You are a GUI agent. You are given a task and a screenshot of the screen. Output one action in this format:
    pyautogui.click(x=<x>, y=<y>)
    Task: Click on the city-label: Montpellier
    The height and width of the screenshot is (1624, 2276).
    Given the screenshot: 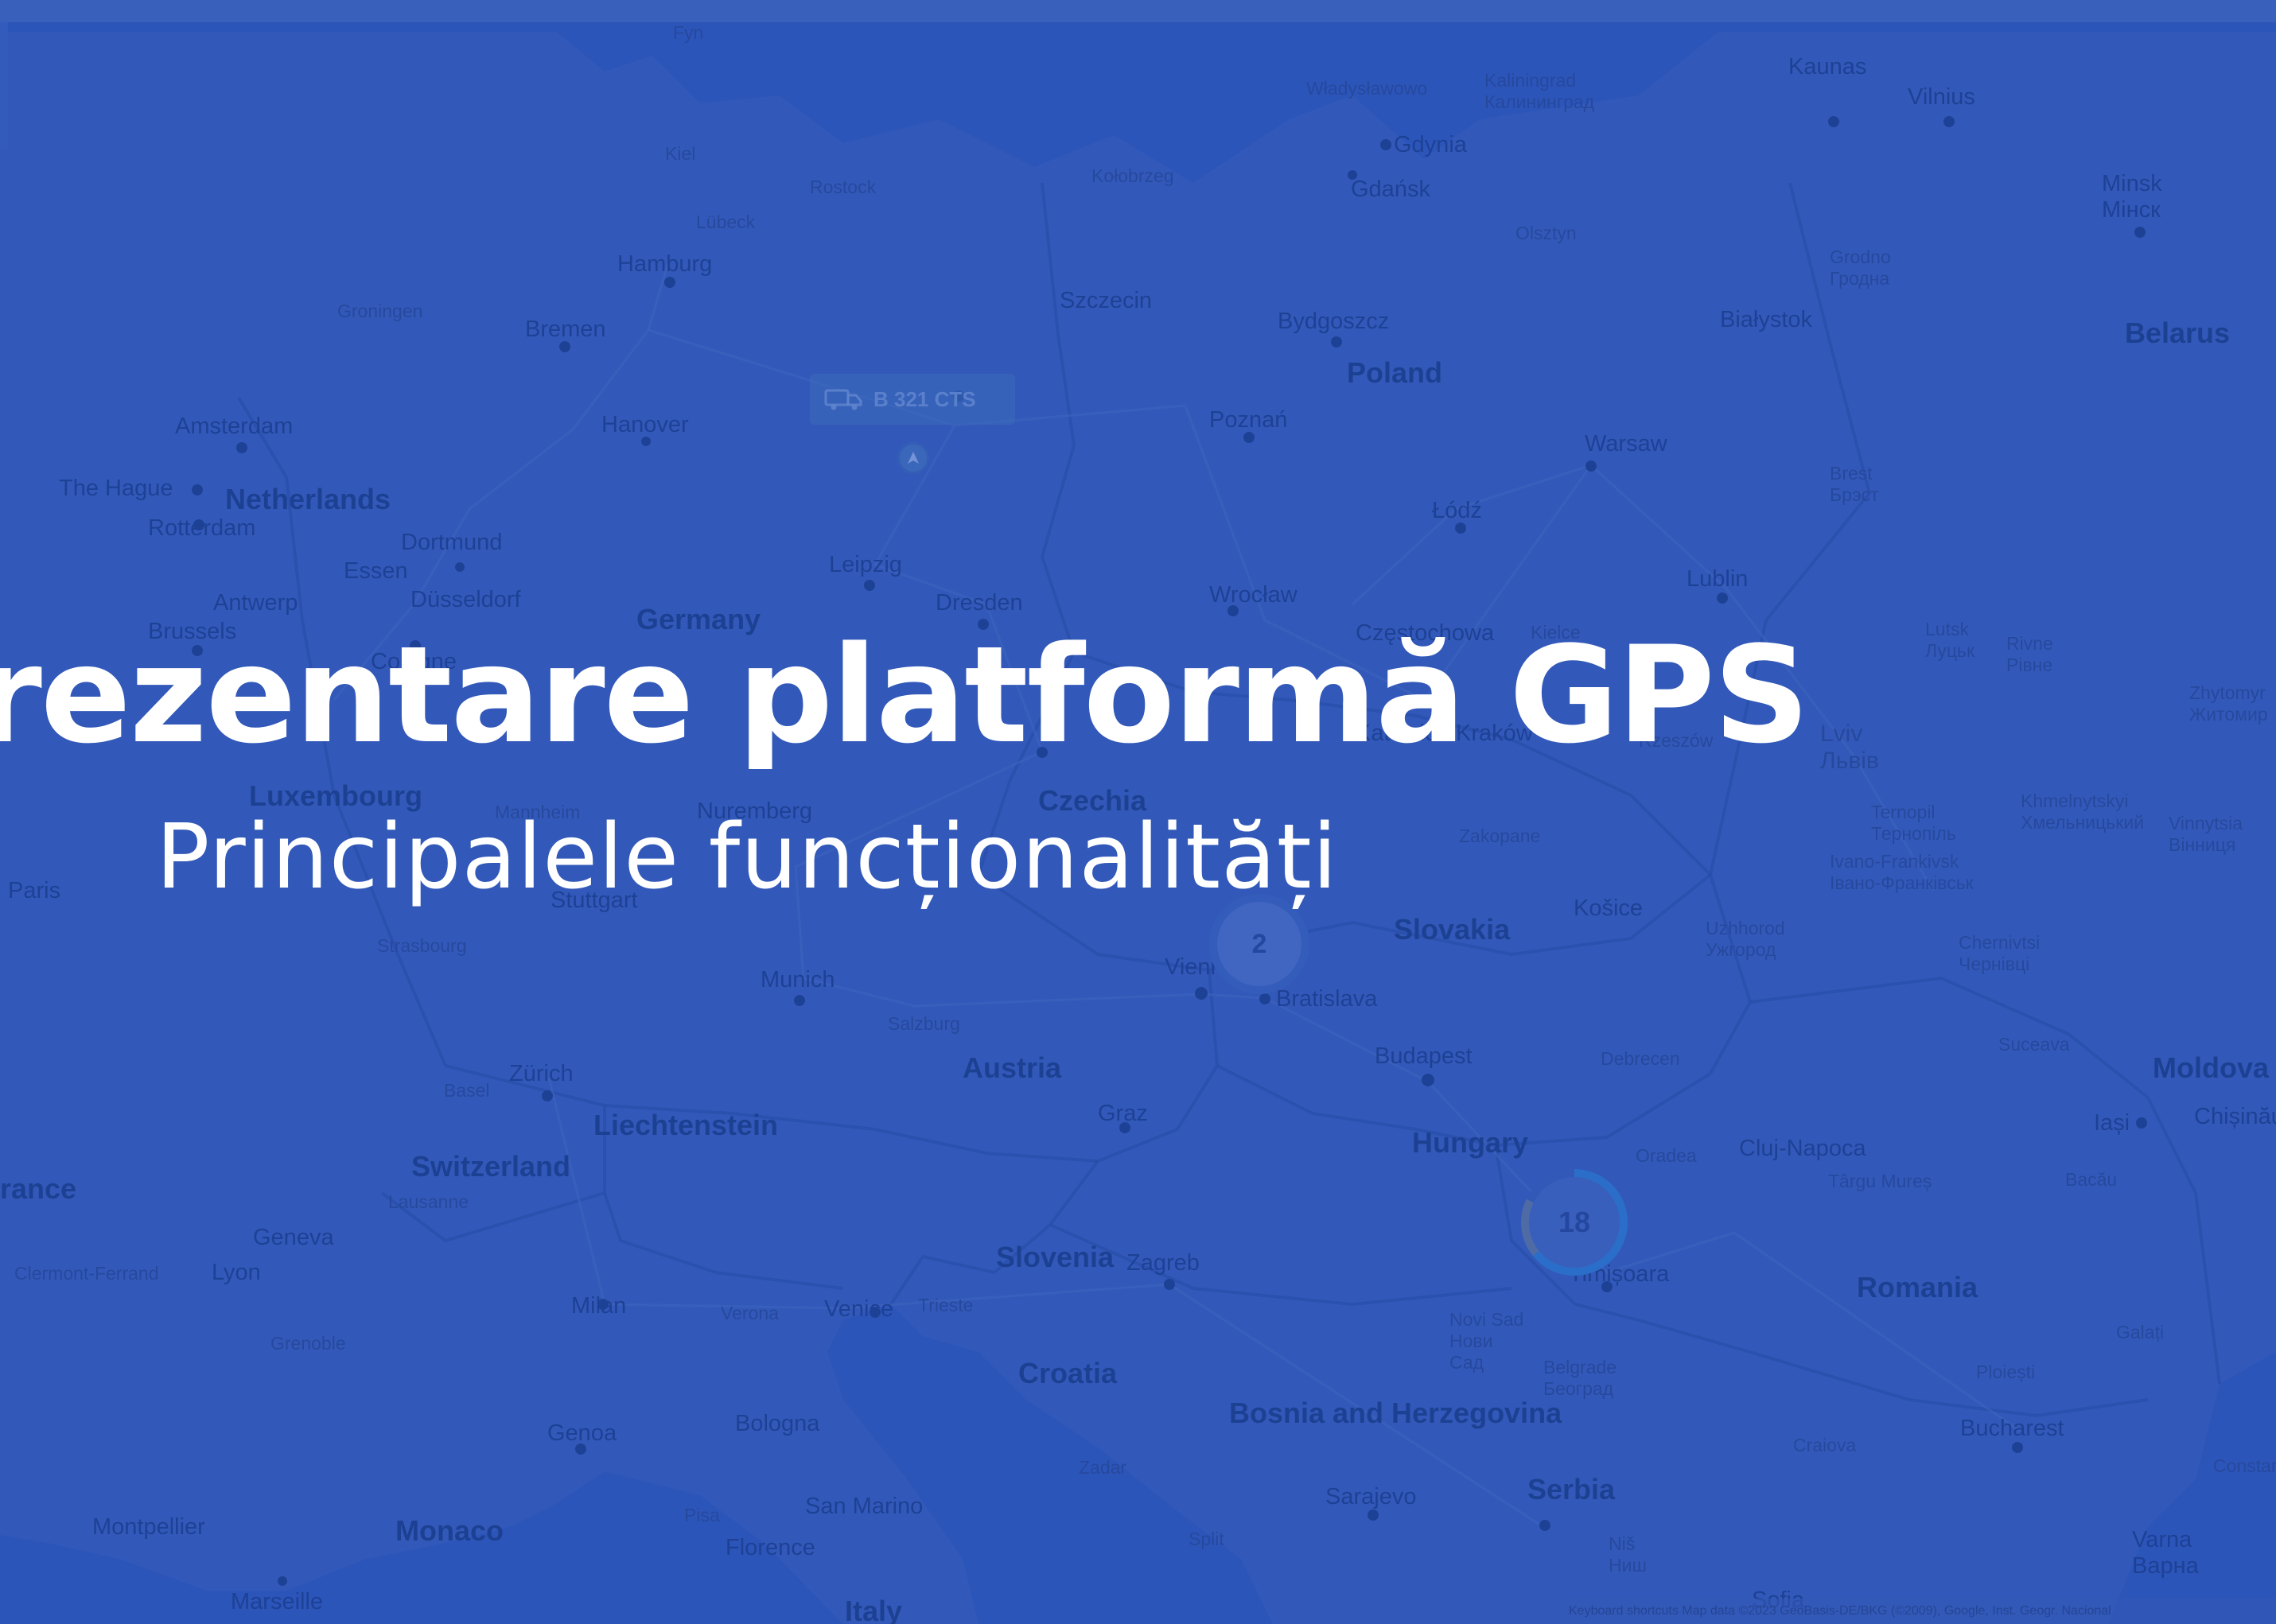 What is the action you would take?
    pyautogui.click(x=148, y=1527)
    